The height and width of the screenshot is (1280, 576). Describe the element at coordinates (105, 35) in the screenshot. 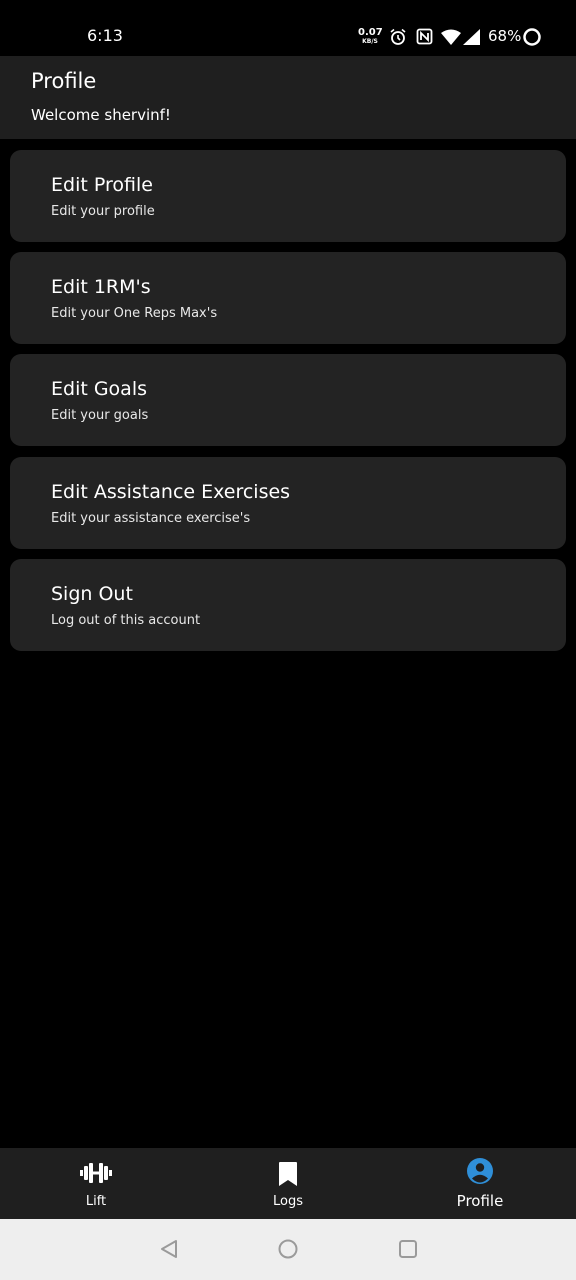

I see `status-time: 6:13` at that location.